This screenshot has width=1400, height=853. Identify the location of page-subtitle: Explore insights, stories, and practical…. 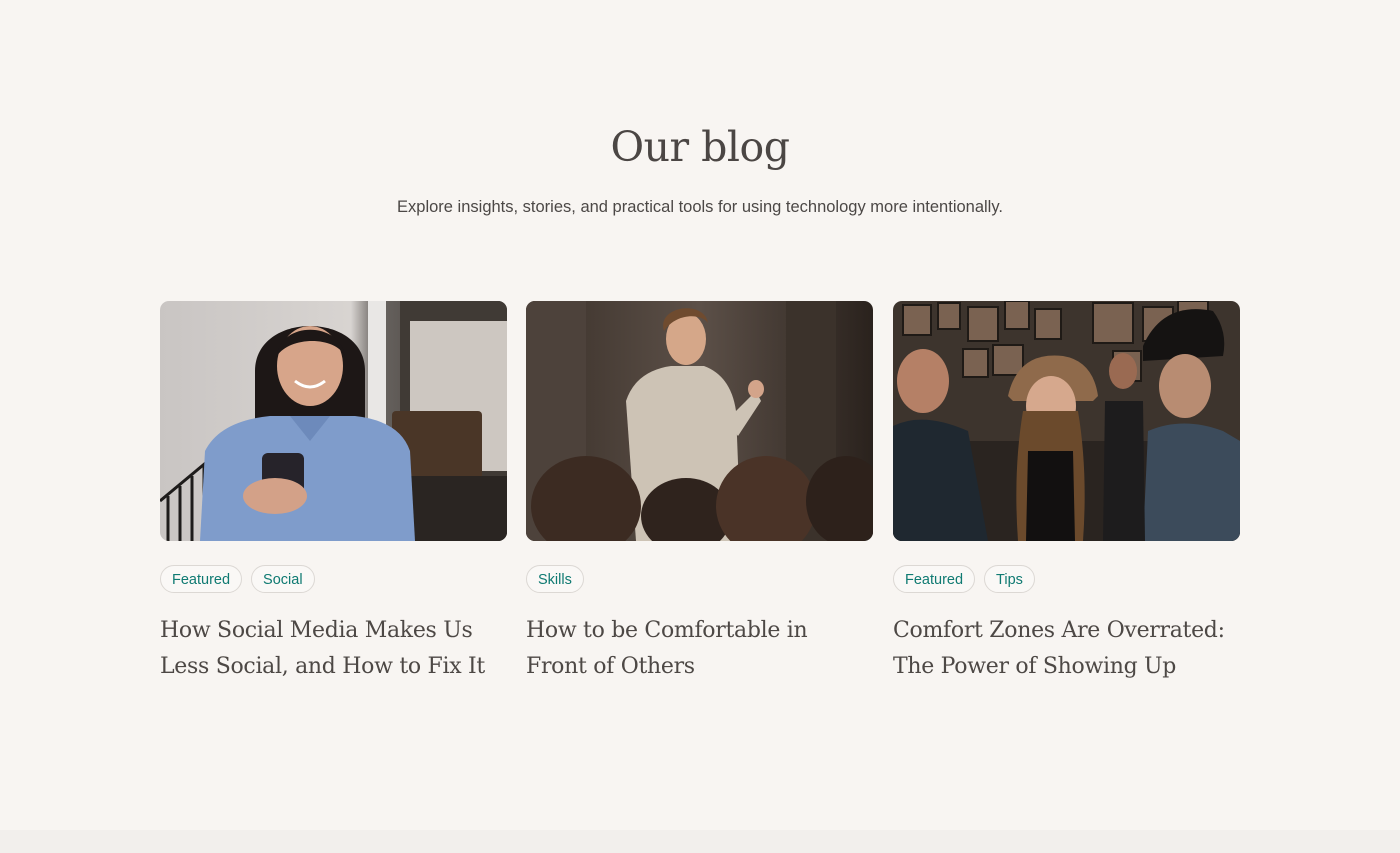
(700, 207).